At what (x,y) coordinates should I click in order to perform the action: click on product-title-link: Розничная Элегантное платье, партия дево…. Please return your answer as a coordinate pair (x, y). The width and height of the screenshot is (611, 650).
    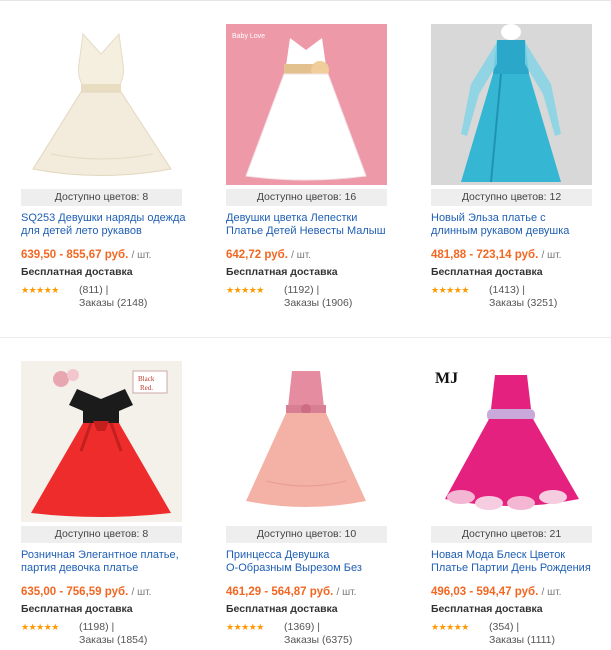
    Looking at the image, I should click on (103, 562).